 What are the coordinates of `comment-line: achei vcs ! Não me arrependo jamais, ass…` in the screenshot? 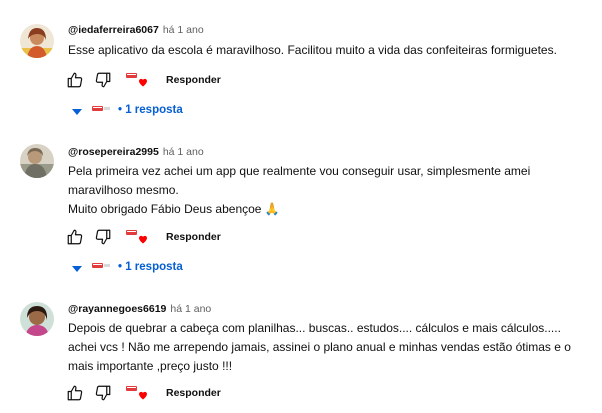 It's located at (319, 347).